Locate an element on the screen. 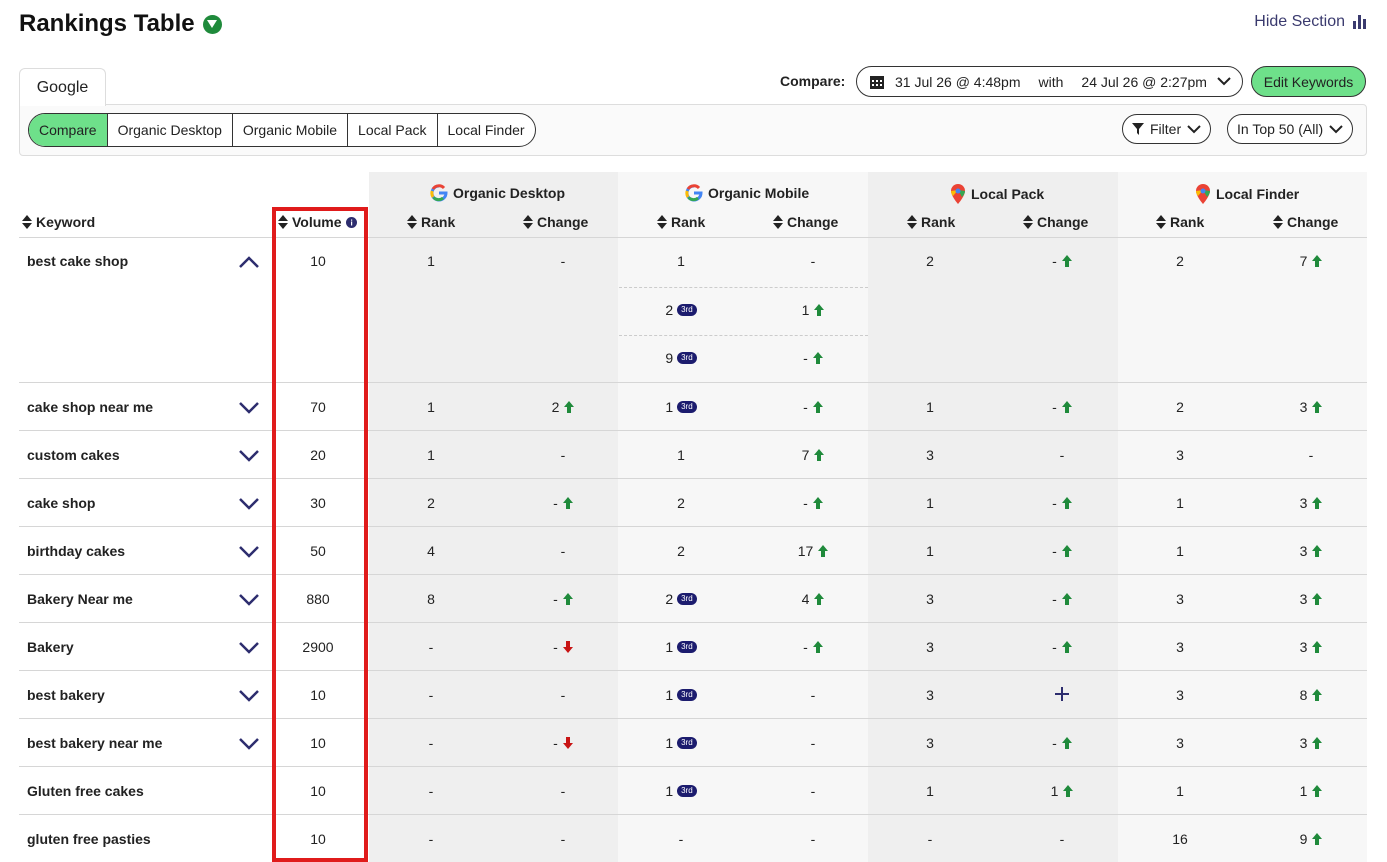 This screenshot has width=1387, height=862. cell-value: 9 is located at coordinates (1303, 839).